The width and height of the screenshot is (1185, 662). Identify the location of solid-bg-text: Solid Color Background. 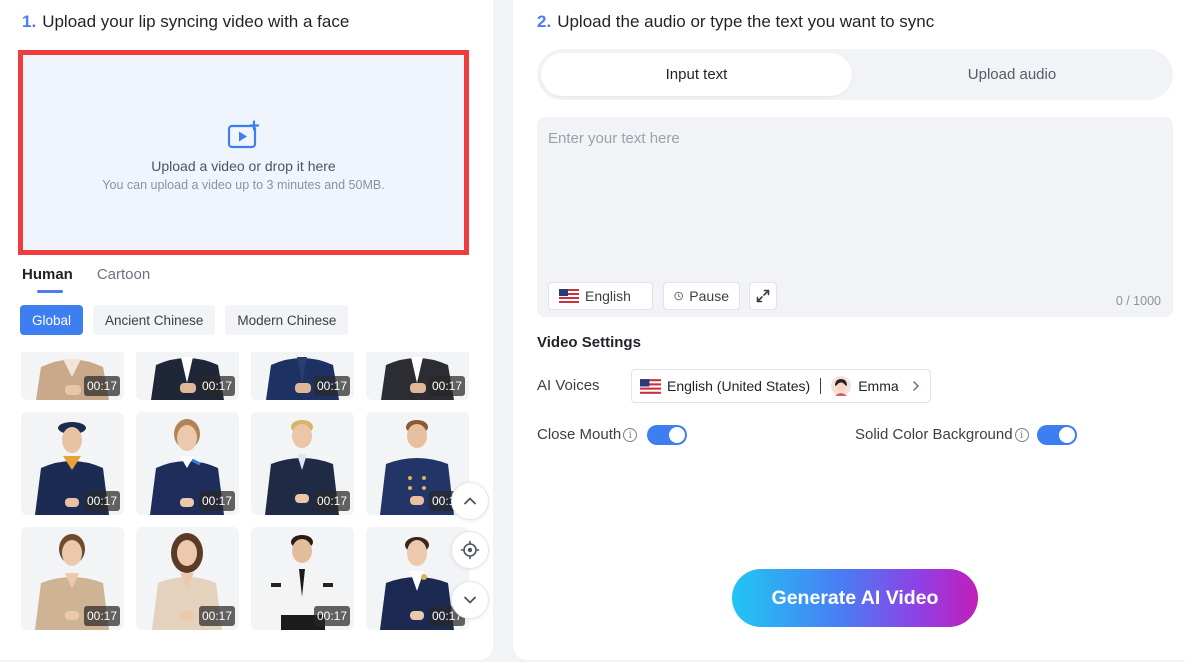
(934, 434).